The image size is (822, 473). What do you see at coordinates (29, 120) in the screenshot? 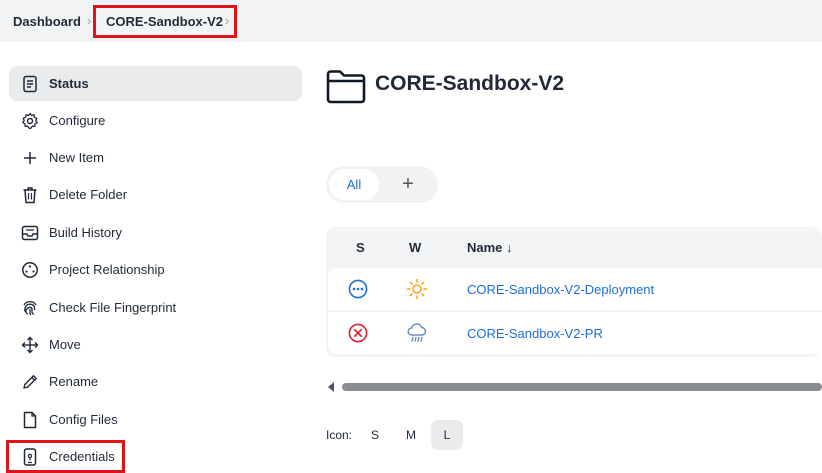
I see `gear-icon` at bounding box center [29, 120].